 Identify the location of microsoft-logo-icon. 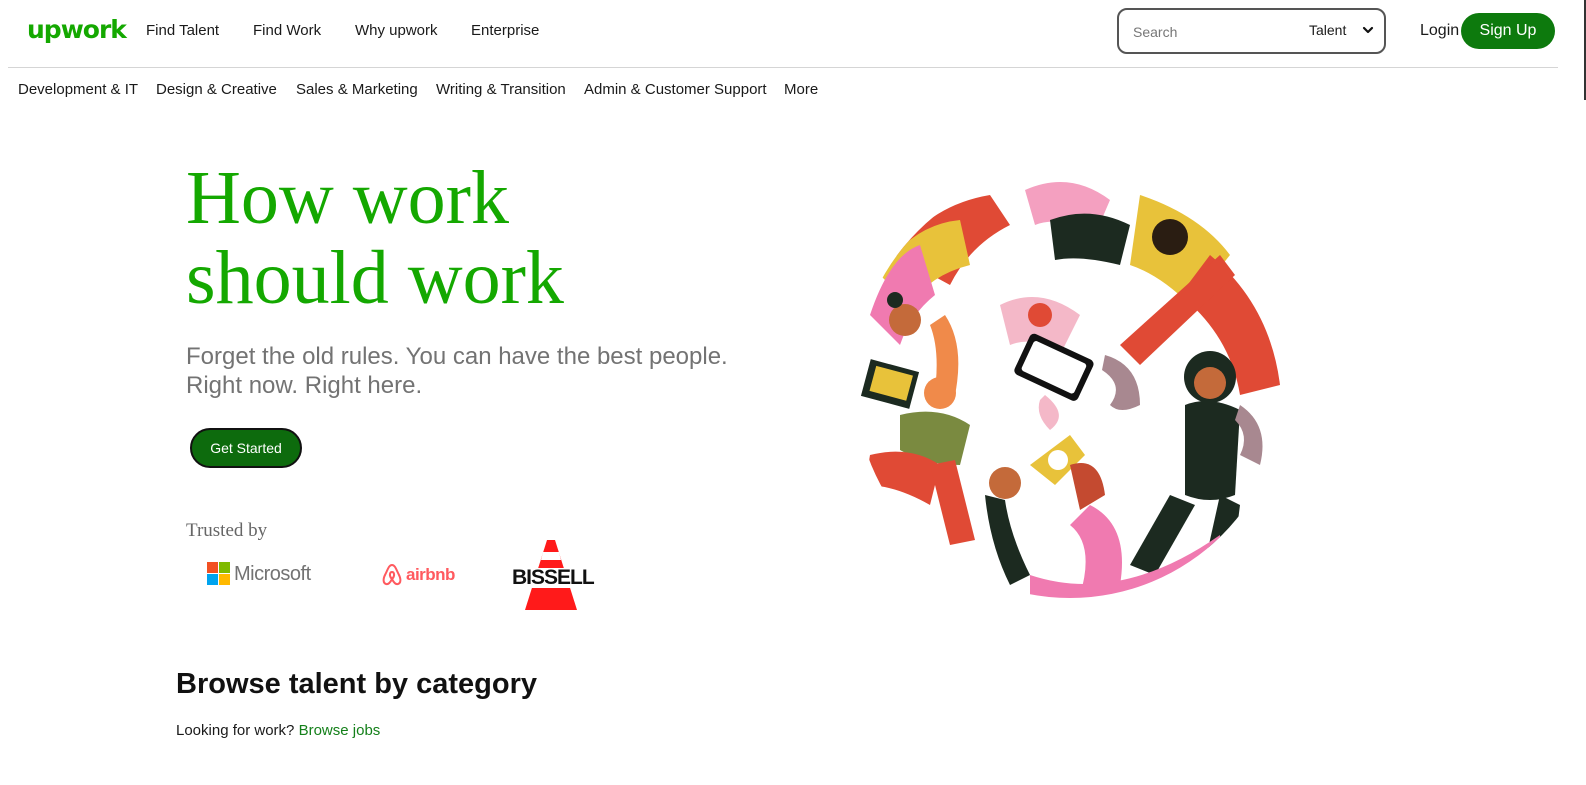
(218, 573).